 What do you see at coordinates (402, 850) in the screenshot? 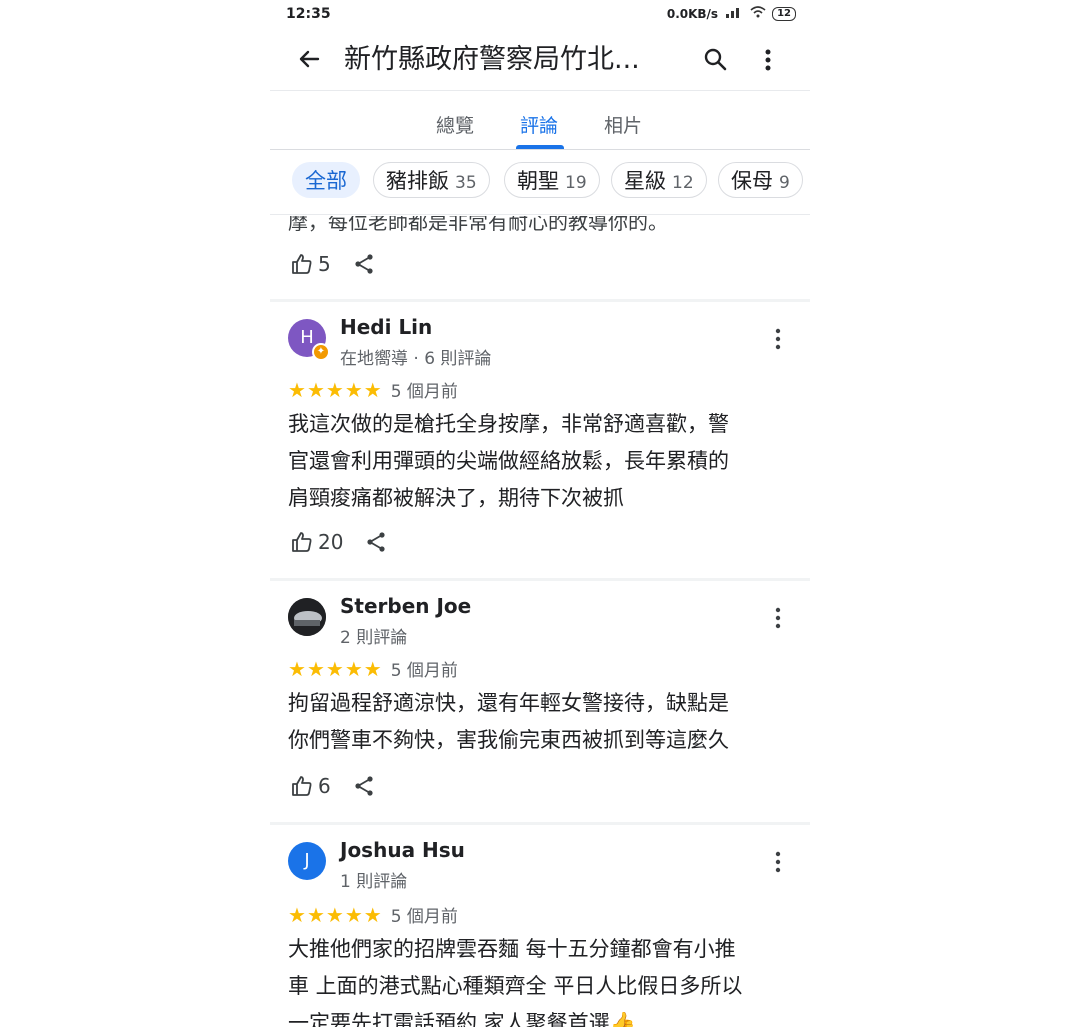
I see `reviewer-name: Joshua Hsu` at bounding box center [402, 850].